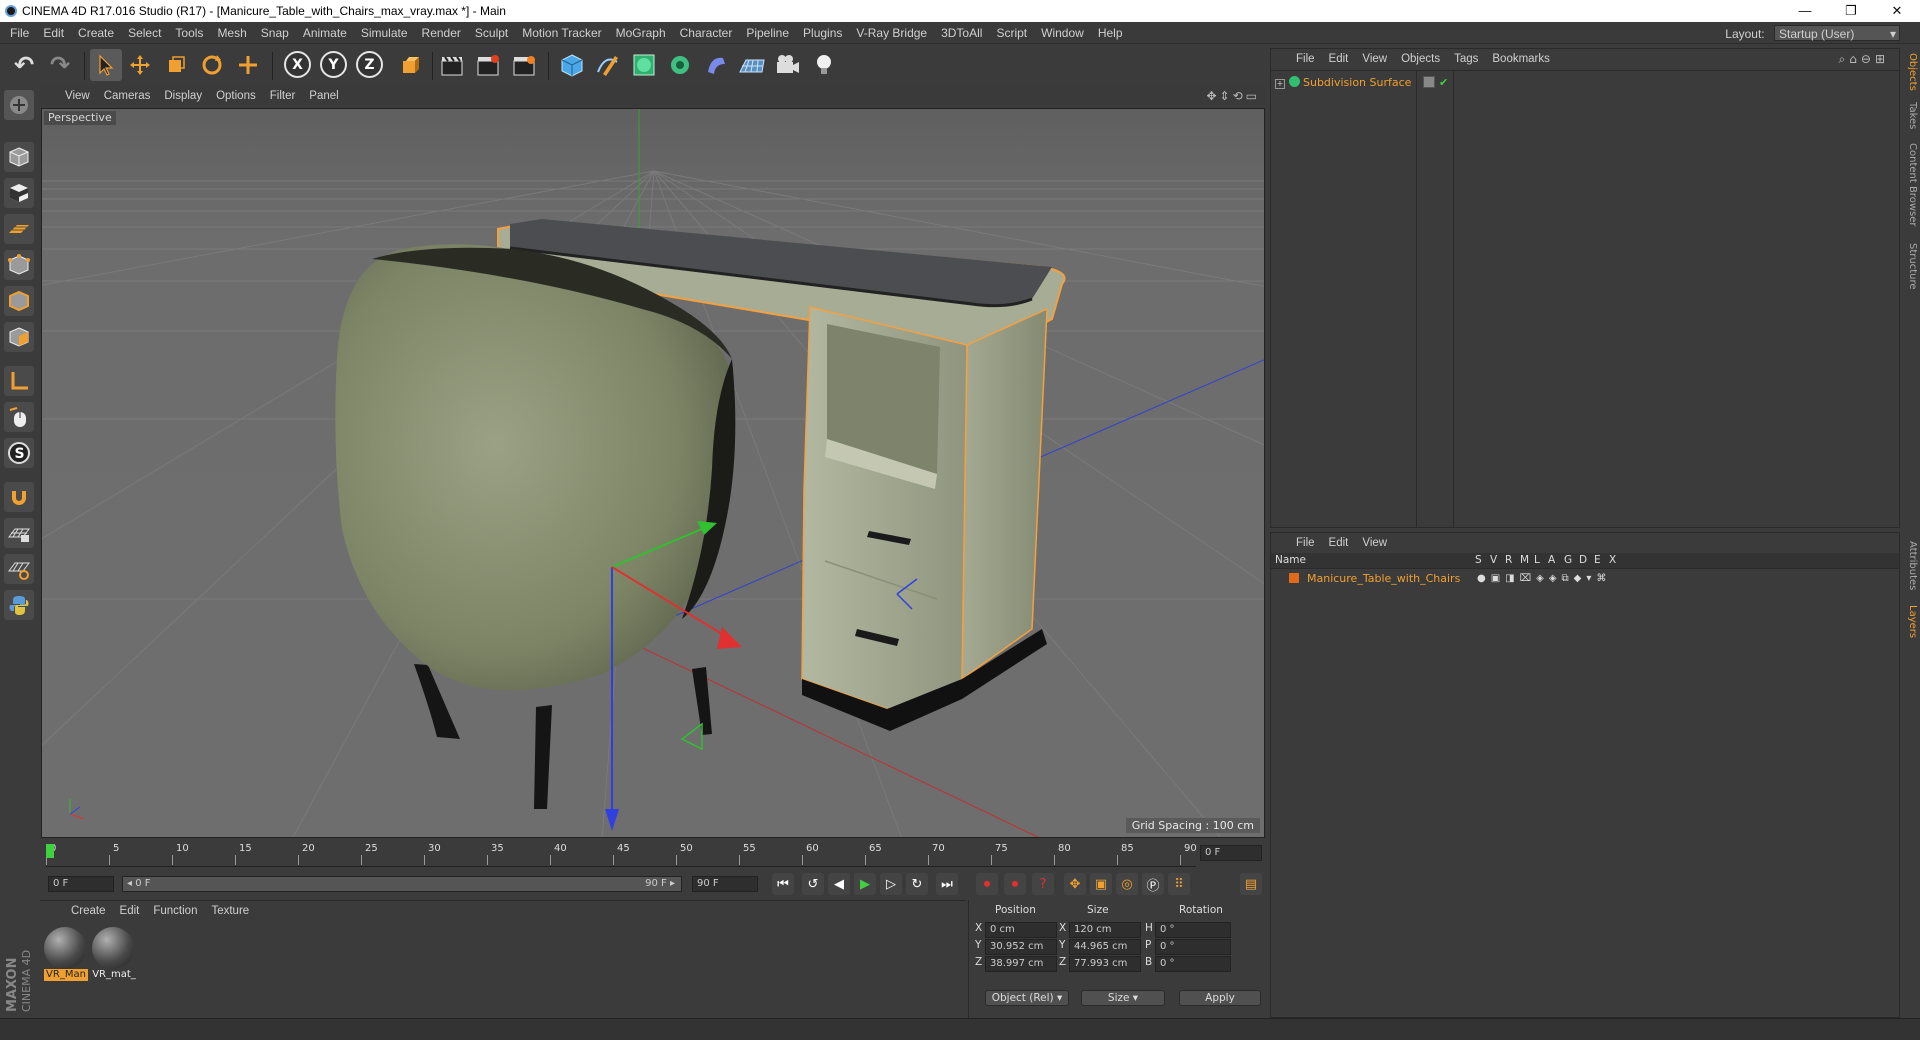 The width and height of the screenshot is (1920, 1040). I want to click on menu-script: Script, so click(1011, 33).